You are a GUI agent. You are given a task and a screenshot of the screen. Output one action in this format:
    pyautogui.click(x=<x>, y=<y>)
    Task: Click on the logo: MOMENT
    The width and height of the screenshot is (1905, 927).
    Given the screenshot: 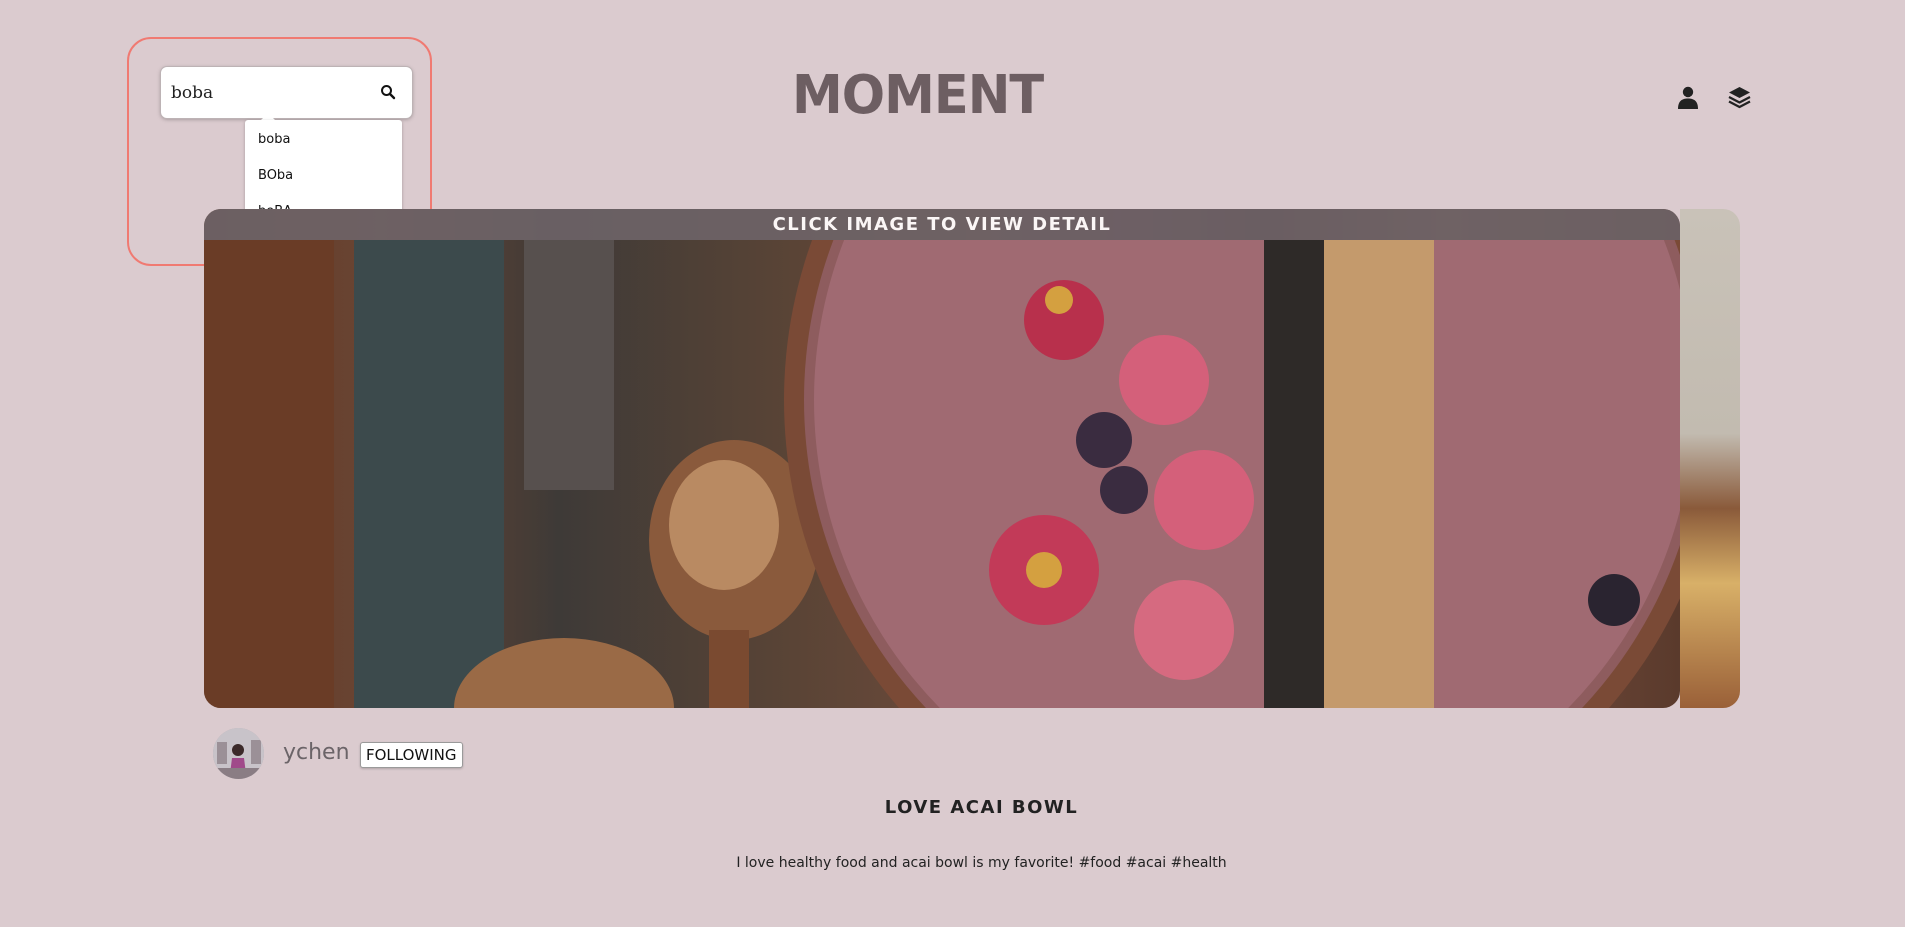 What is the action you would take?
    pyautogui.click(x=918, y=96)
    